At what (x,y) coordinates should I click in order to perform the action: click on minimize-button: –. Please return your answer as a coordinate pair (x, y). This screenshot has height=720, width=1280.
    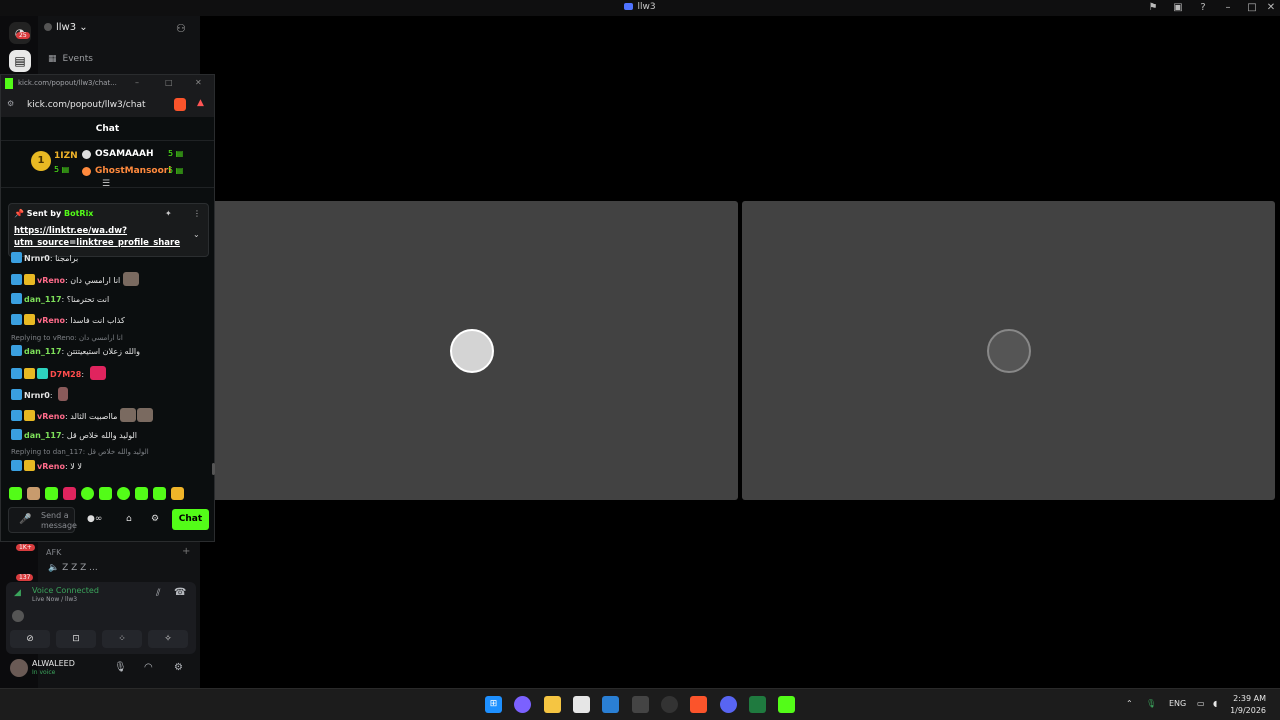
    Looking at the image, I should click on (1228, 8).